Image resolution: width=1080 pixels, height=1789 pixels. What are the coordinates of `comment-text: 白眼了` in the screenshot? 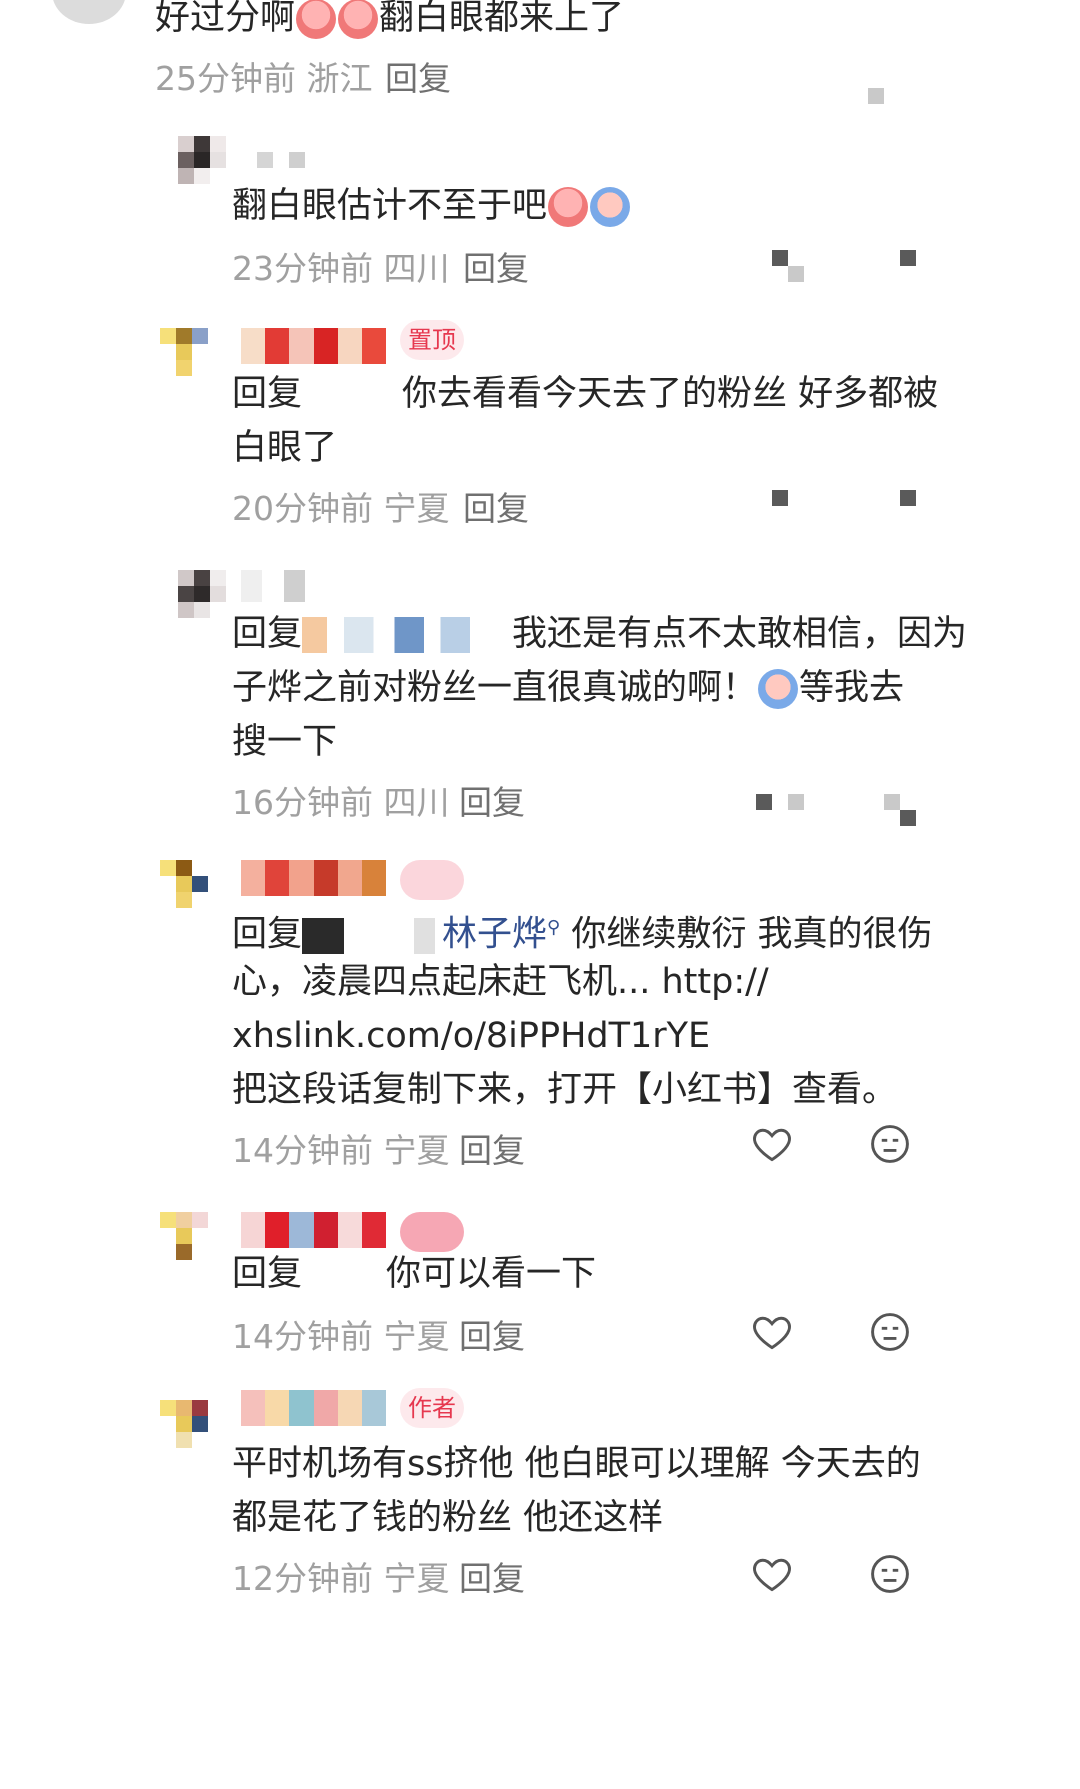 It's located at (285, 448).